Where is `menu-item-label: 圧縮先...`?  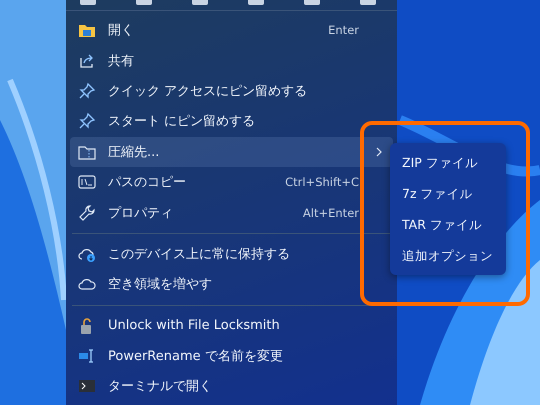 menu-item-label: 圧縮先... is located at coordinates (134, 152).